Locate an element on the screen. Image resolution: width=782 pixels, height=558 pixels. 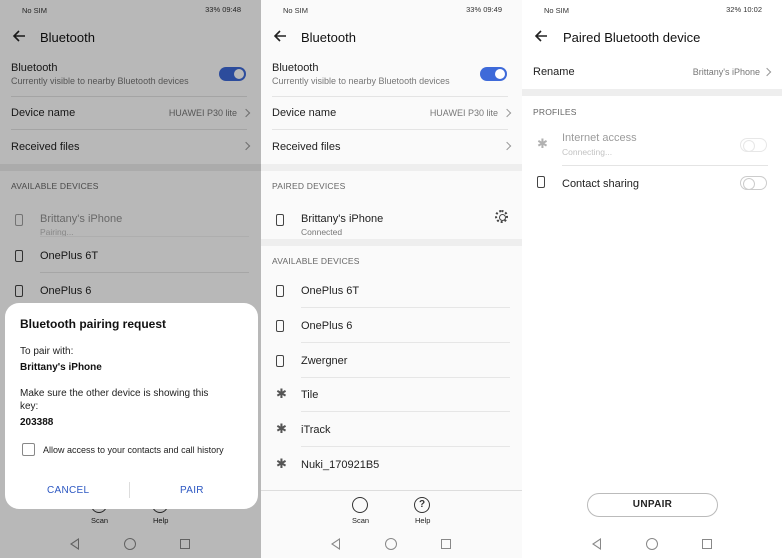
header: Paired Bluetooth device is located at coordinates (652, 37).